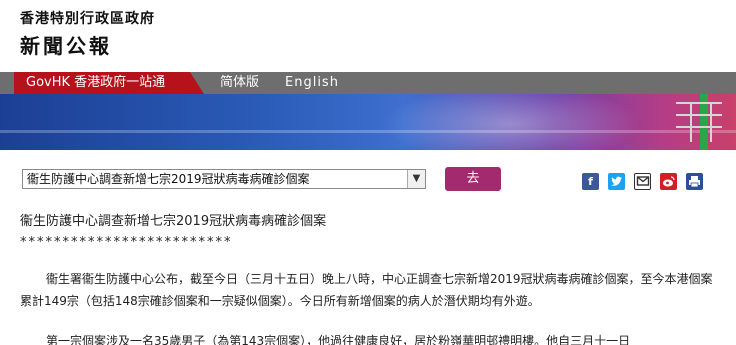  What do you see at coordinates (694, 181) in the screenshot?
I see `print-icon` at bounding box center [694, 181].